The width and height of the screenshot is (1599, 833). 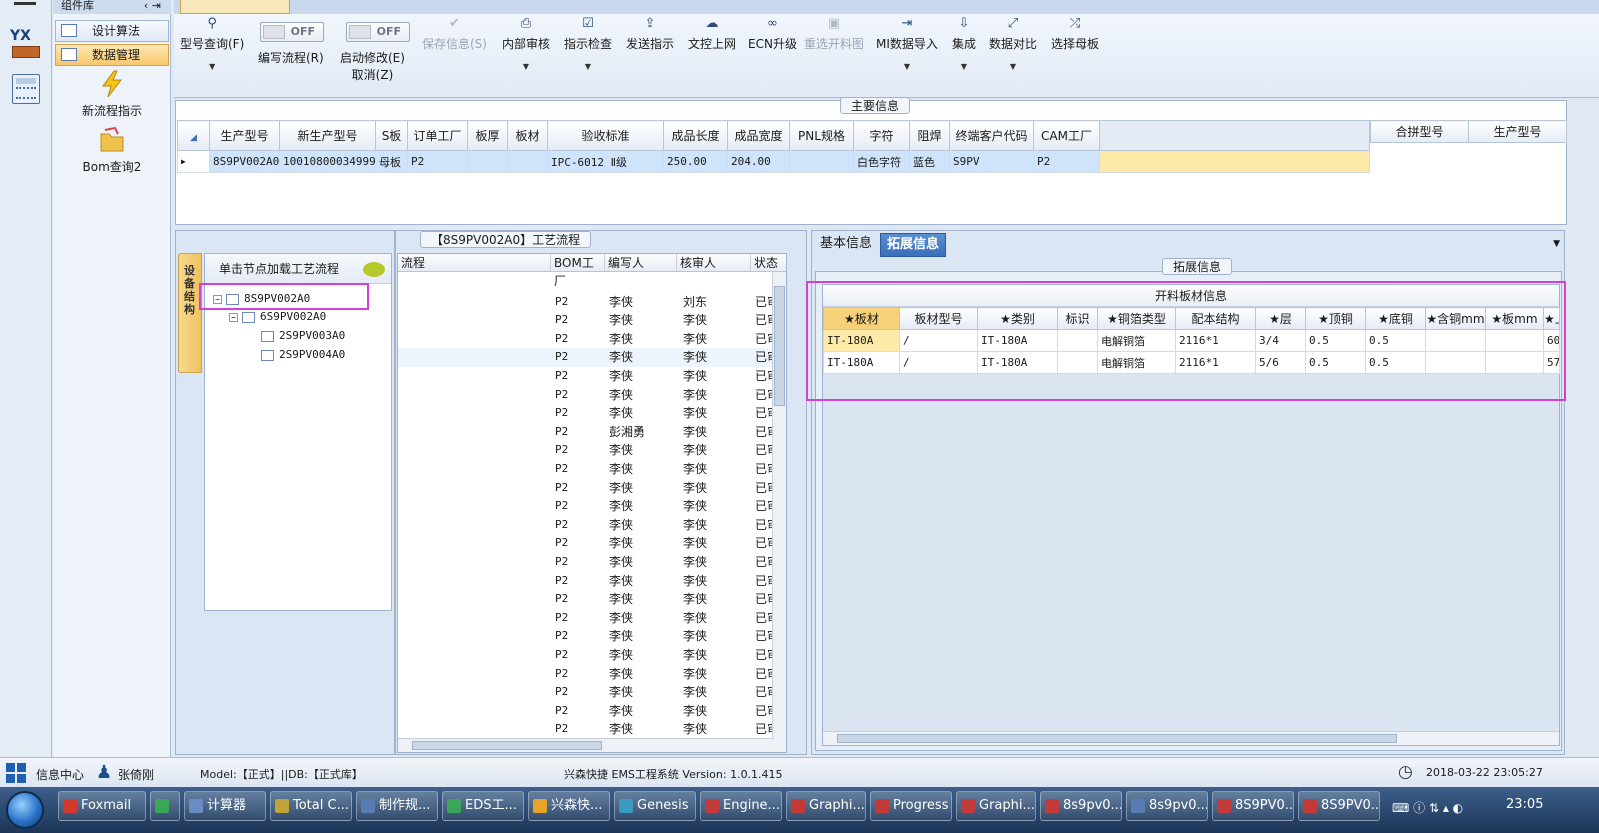 I want to click on internal-review-button: ⎙ 内部审核 ▼, so click(x=526, y=43).